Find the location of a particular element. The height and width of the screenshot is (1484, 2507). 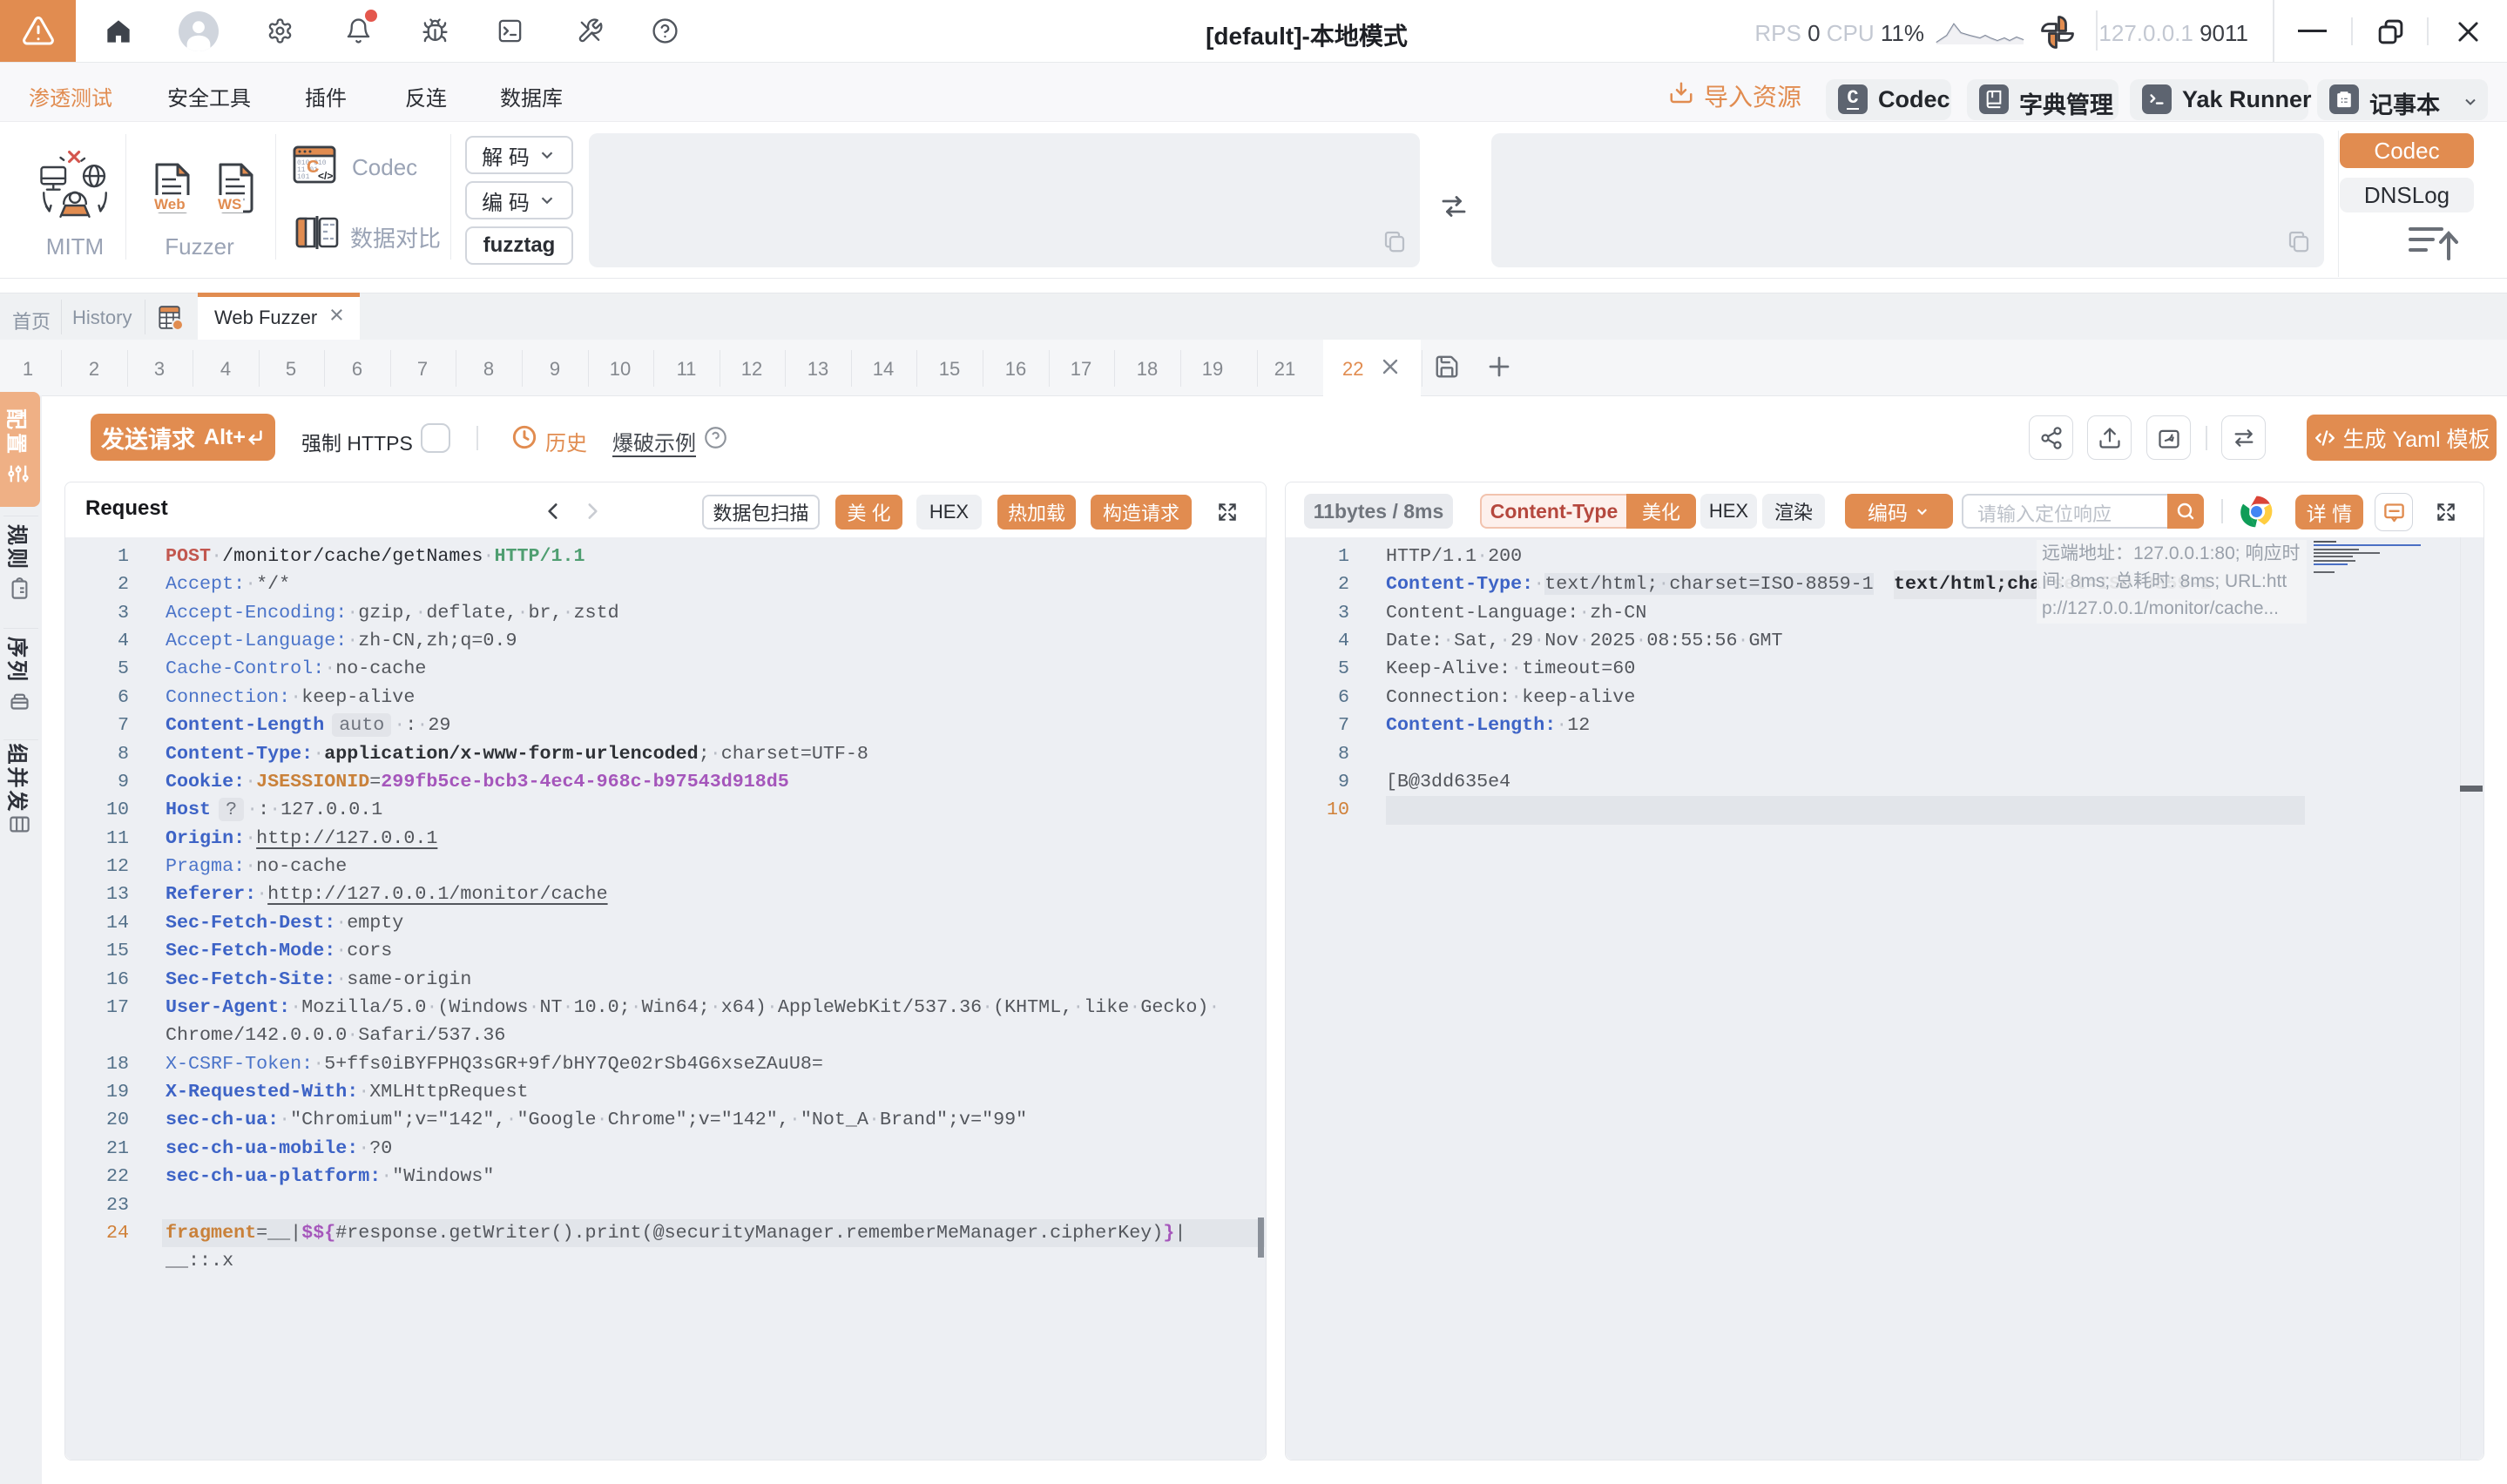

svg-text: WS is located at coordinates (229, 204).